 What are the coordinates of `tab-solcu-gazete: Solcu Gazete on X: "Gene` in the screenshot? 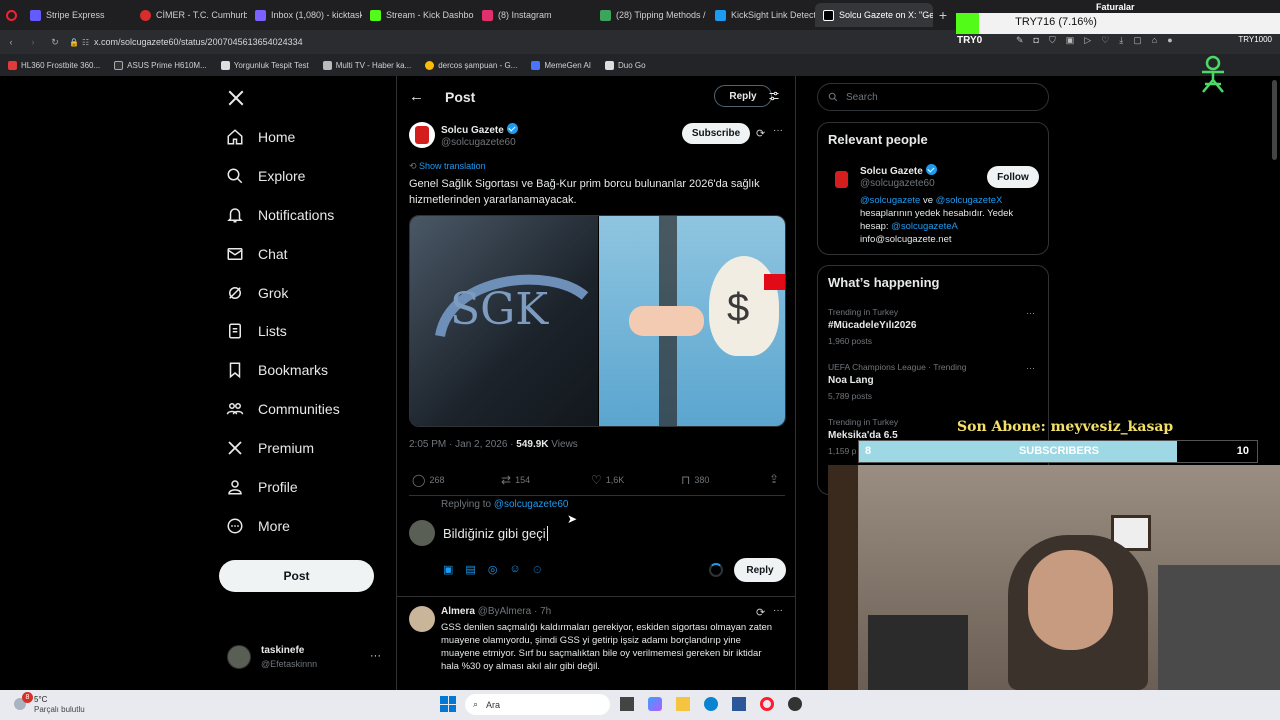 It's located at (874, 15).